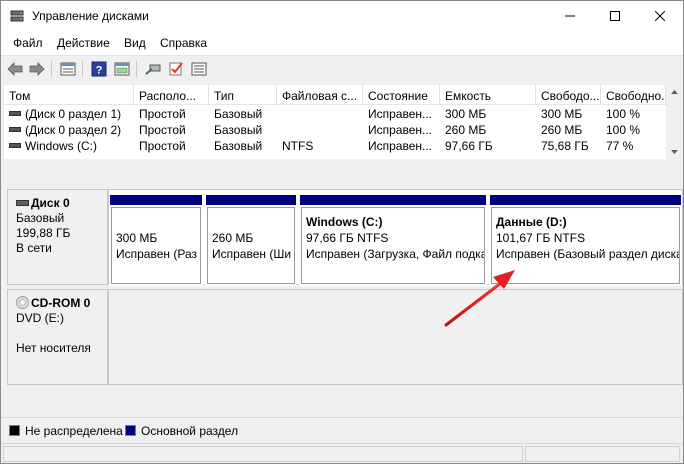 The image size is (684, 464). What do you see at coordinates (562, 130) in the screenshot?
I see `volume-free-cell: 260 МБ` at bounding box center [562, 130].